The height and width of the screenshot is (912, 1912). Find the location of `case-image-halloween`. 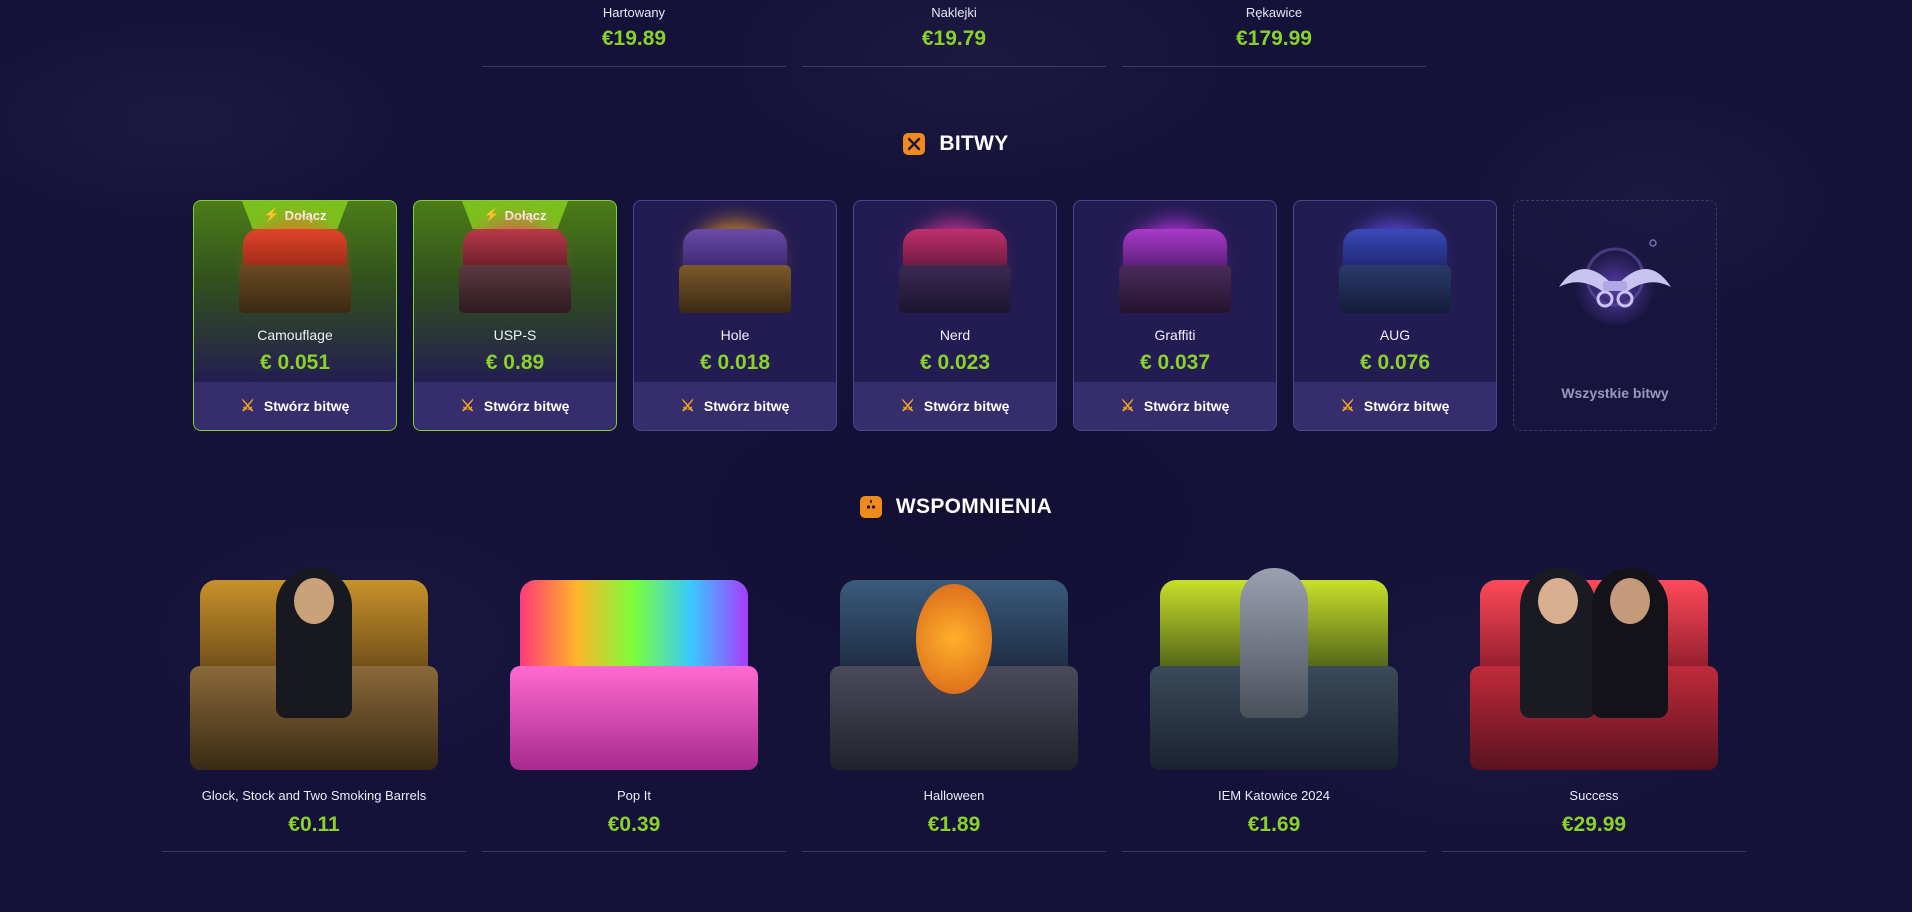

case-image-halloween is located at coordinates (954, 671).